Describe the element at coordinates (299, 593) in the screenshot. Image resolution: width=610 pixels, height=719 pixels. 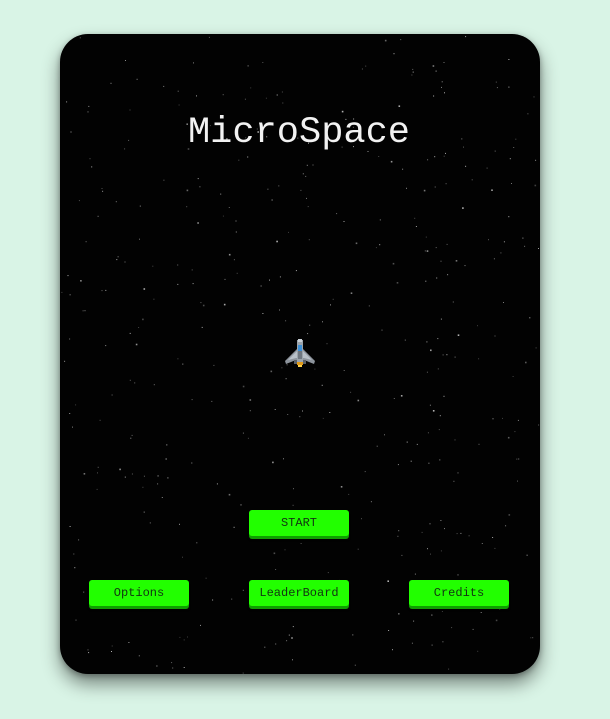
I see `leaderboard-button: LeaderBoard` at that location.